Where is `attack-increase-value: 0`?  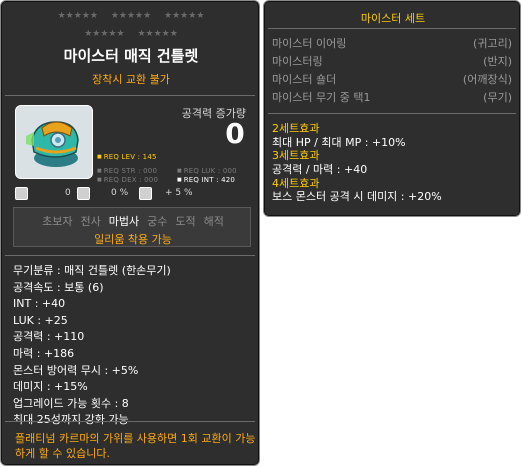
attack-increase-value: 0 is located at coordinates (235, 133).